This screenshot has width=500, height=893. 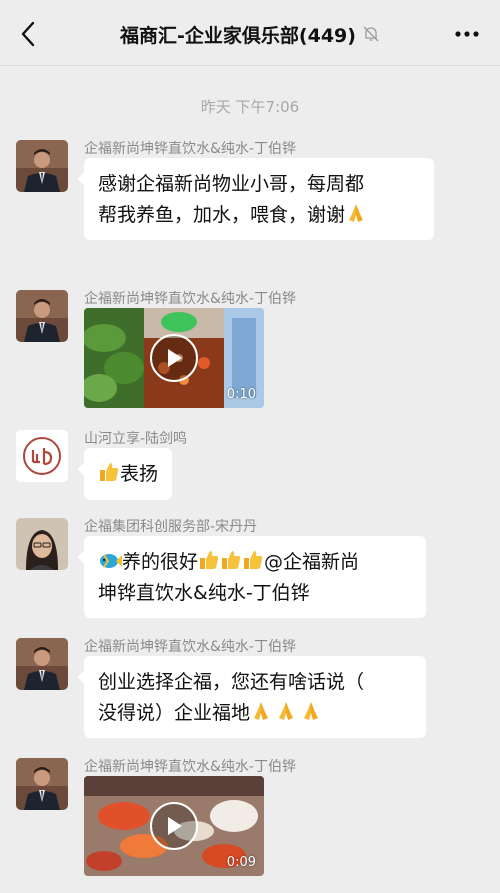 I want to click on message-item: 企福新尚坤铧直饮水&纯水-丁伯铧 0:10, so click(x=251, y=352).